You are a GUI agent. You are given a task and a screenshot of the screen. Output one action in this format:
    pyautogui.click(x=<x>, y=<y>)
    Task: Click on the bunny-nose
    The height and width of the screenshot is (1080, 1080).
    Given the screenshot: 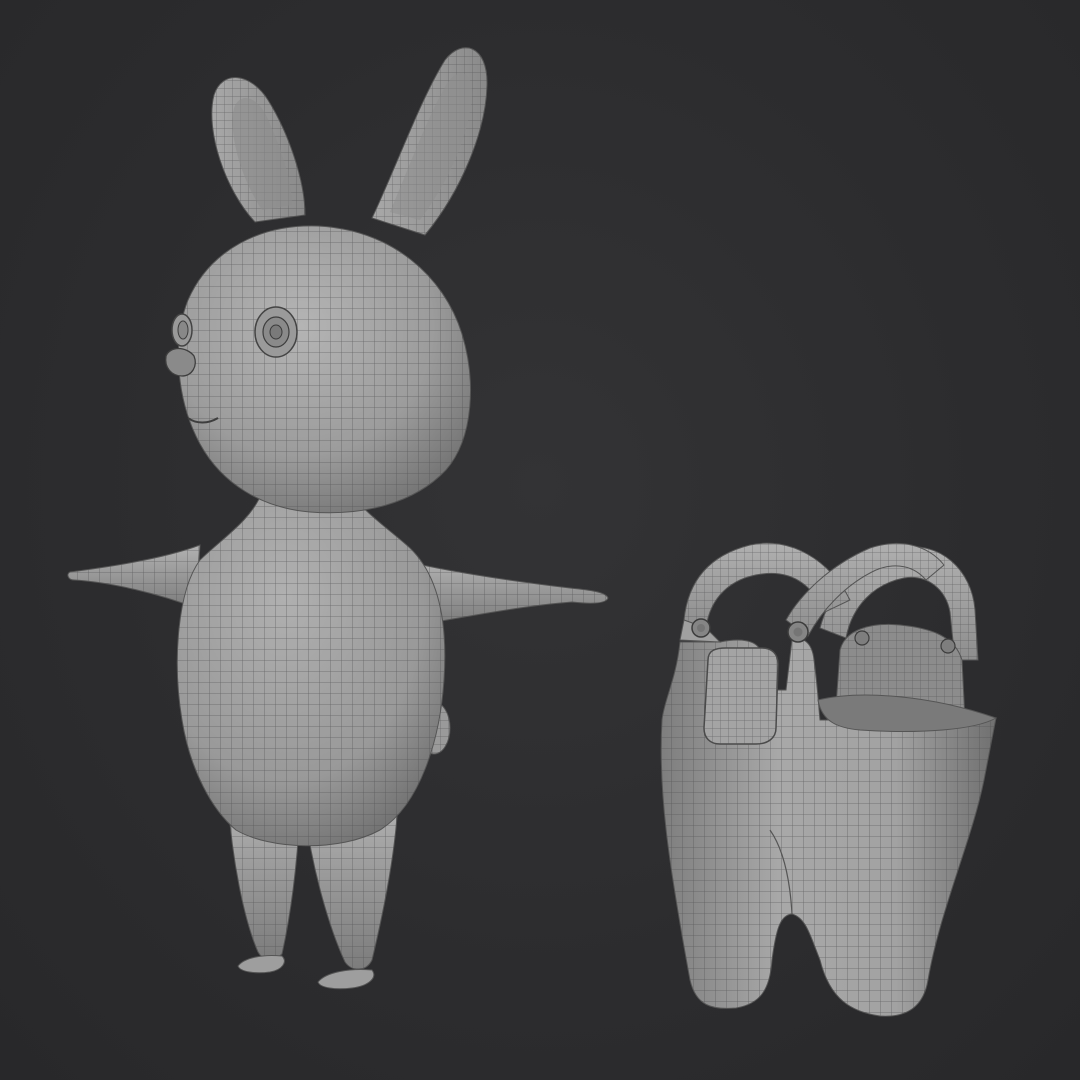 What is the action you would take?
    pyautogui.click(x=180, y=362)
    